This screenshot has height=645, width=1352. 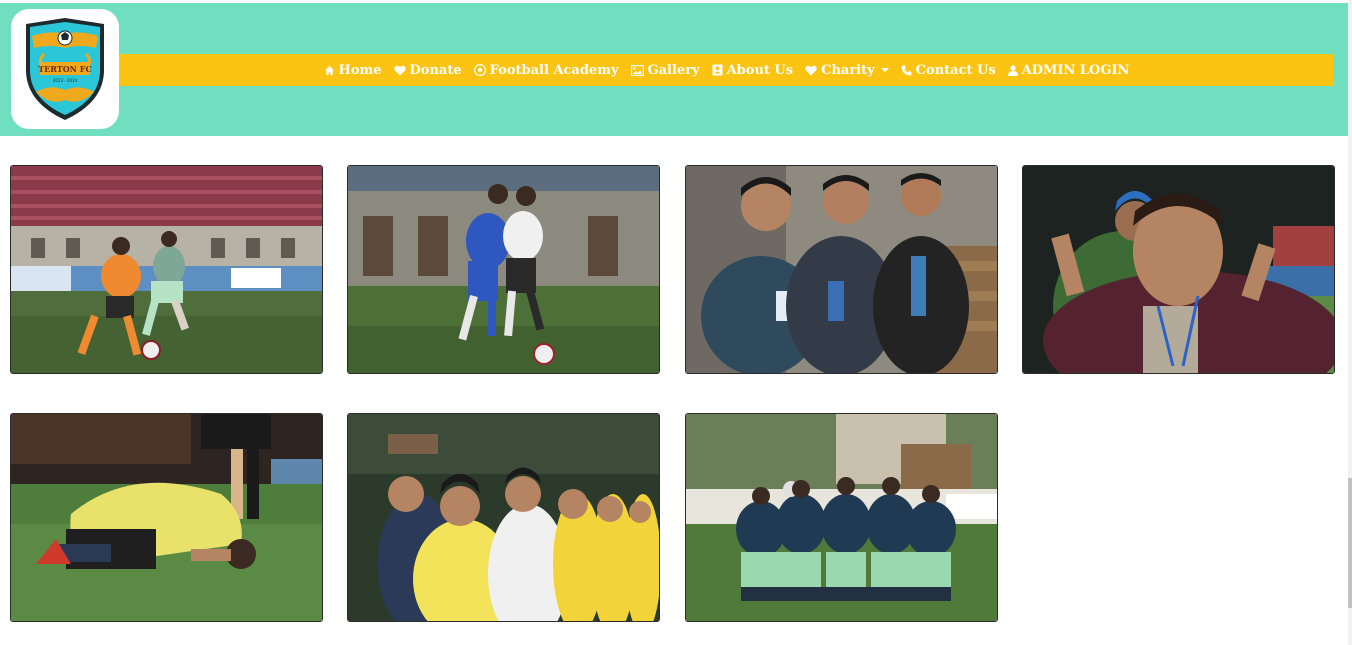 I want to click on crest-name: TERTON FC, so click(x=65, y=69).